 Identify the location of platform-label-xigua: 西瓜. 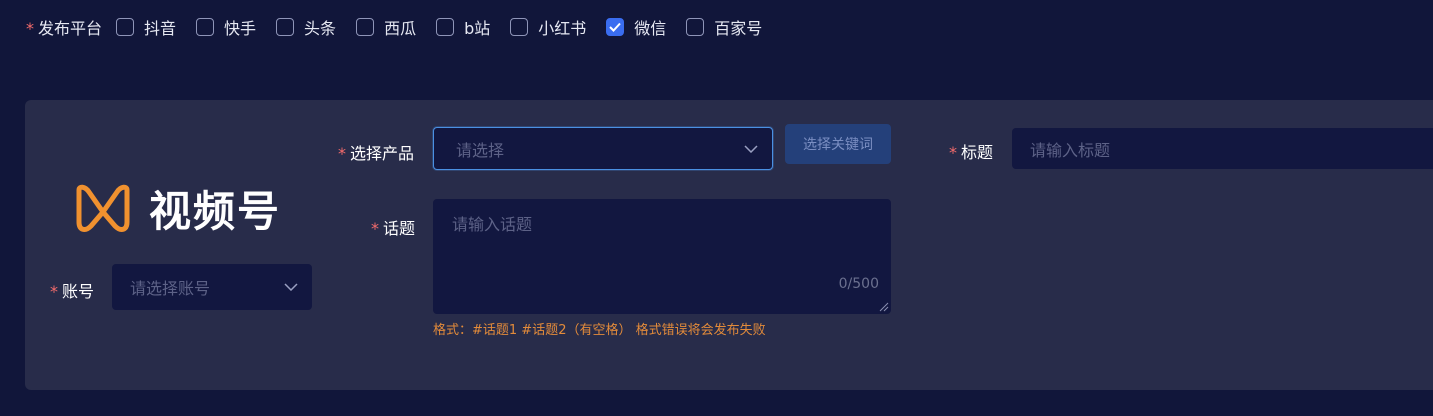
(400, 28).